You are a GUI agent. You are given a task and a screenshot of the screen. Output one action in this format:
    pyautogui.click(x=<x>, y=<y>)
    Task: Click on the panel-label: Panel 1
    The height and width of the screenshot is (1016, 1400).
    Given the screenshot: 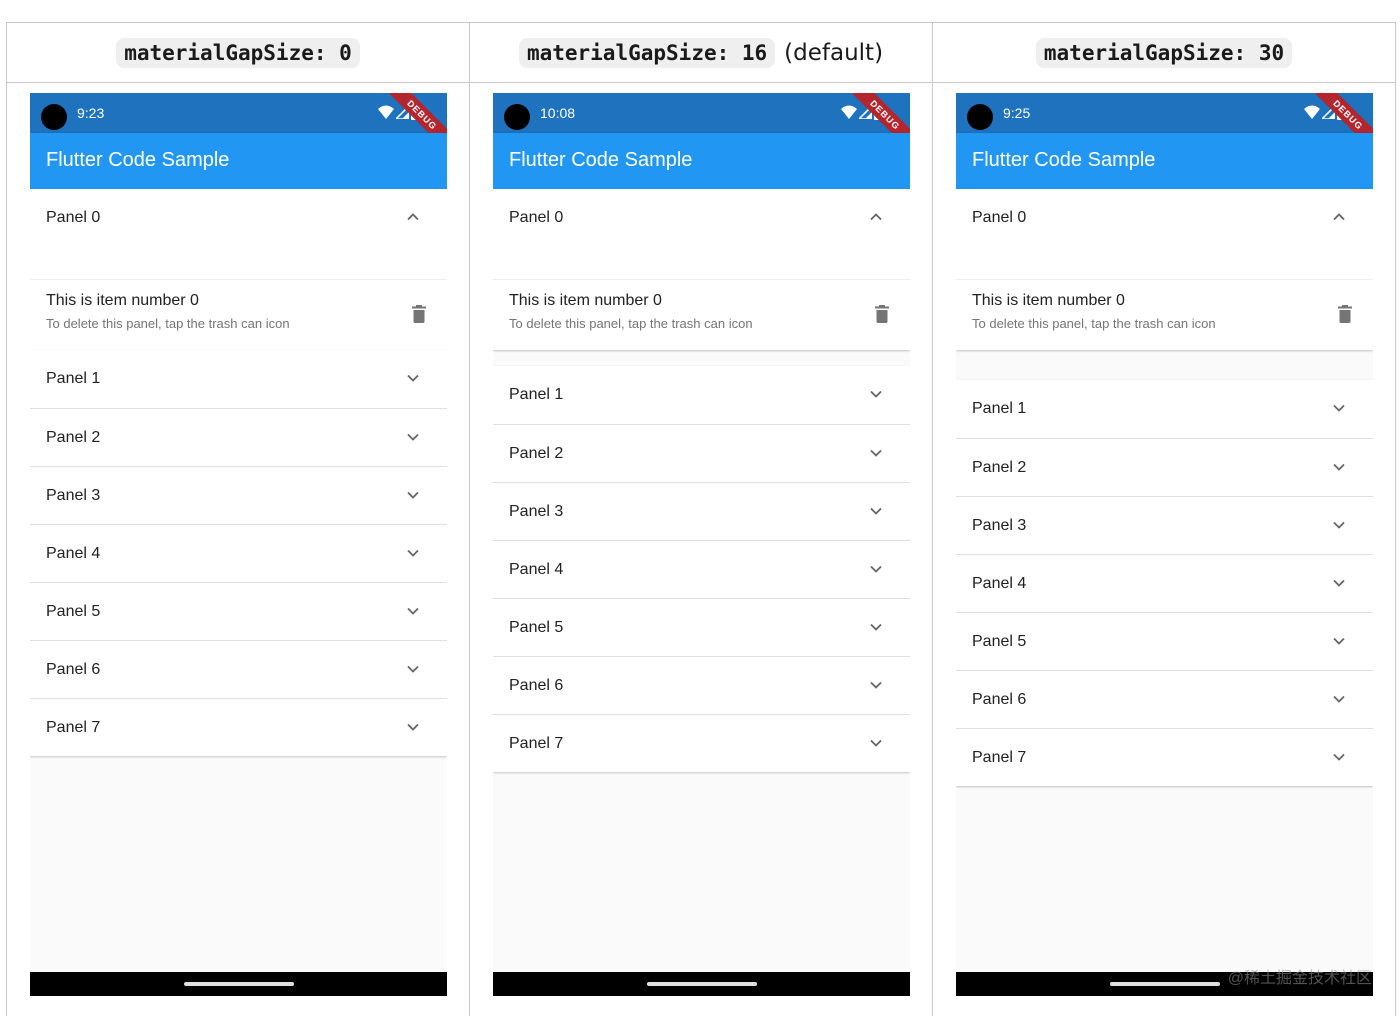 What is the action you would take?
    pyautogui.click(x=536, y=394)
    